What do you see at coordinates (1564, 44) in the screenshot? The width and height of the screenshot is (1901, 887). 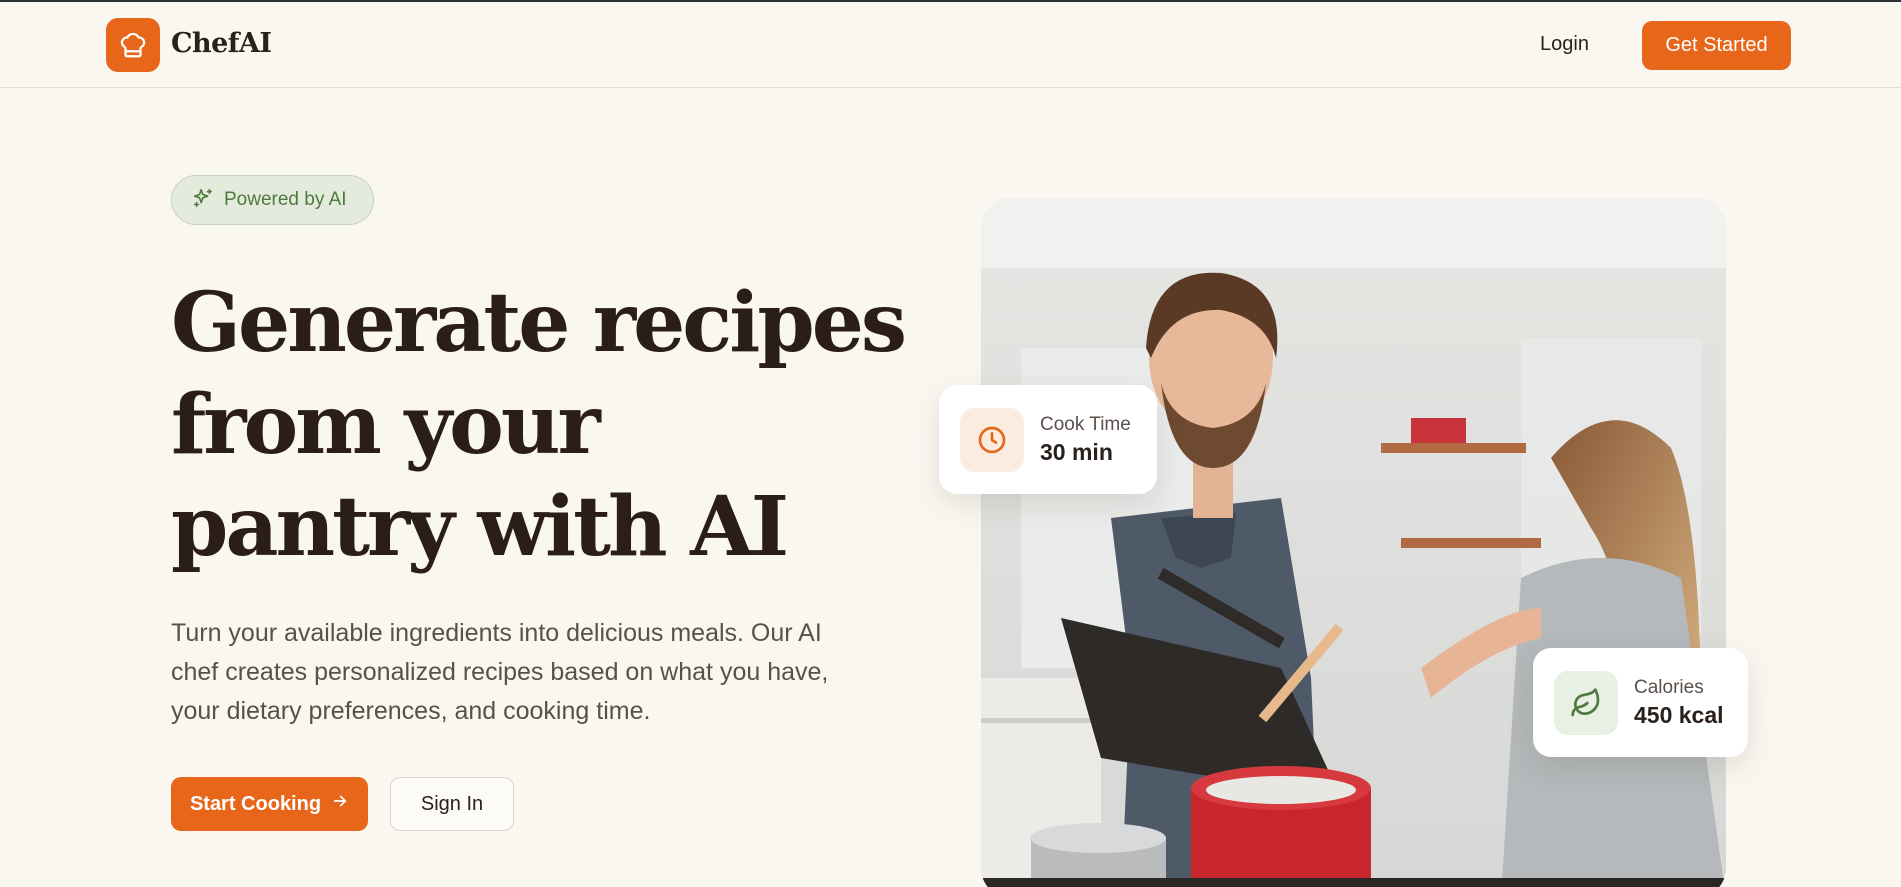 I see `login-link: Login` at bounding box center [1564, 44].